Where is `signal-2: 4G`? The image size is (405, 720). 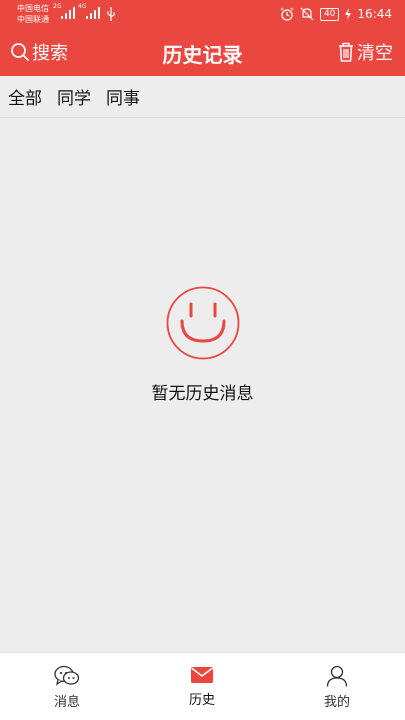 signal-2: 4G is located at coordinates (91, 11).